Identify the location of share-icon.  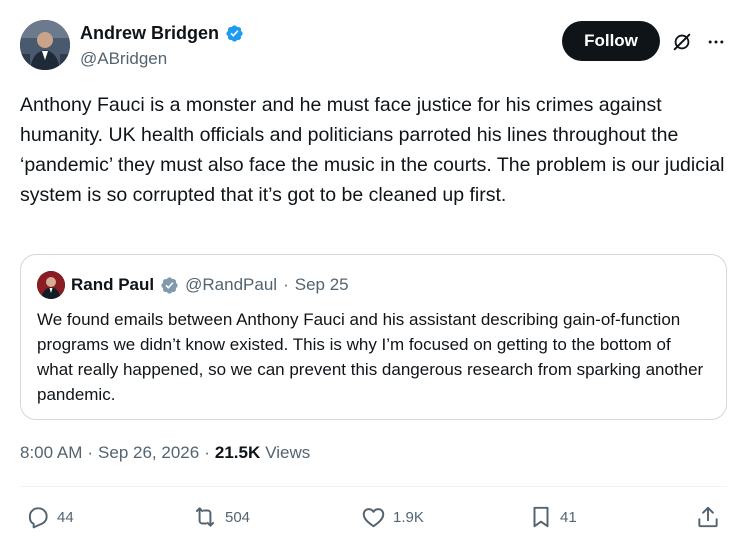
(708, 517).